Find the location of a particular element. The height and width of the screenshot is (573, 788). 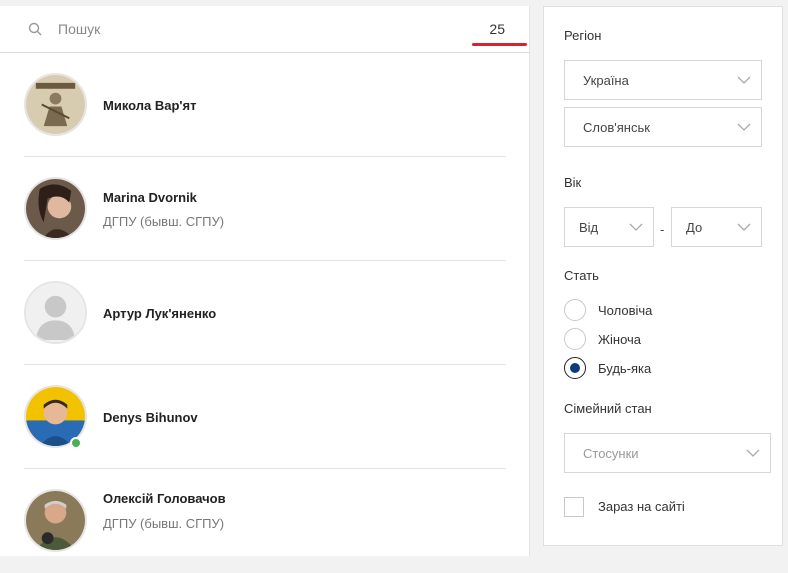

age-from-value: Від is located at coordinates (589, 227).